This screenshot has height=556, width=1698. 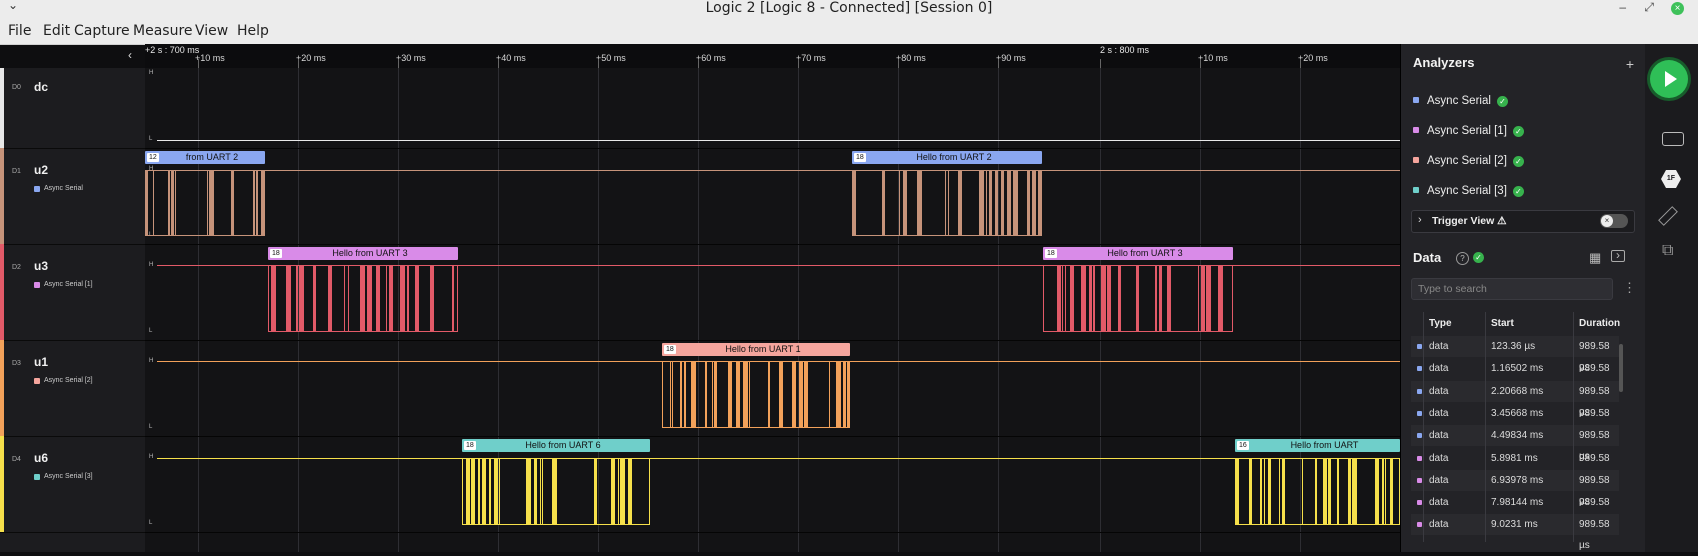 What do you see at coordinates (1125, 50) in the screenshot?
I see `ruler-origin-label: 2 s : 800 ms` at bounding box center [1125, 50].